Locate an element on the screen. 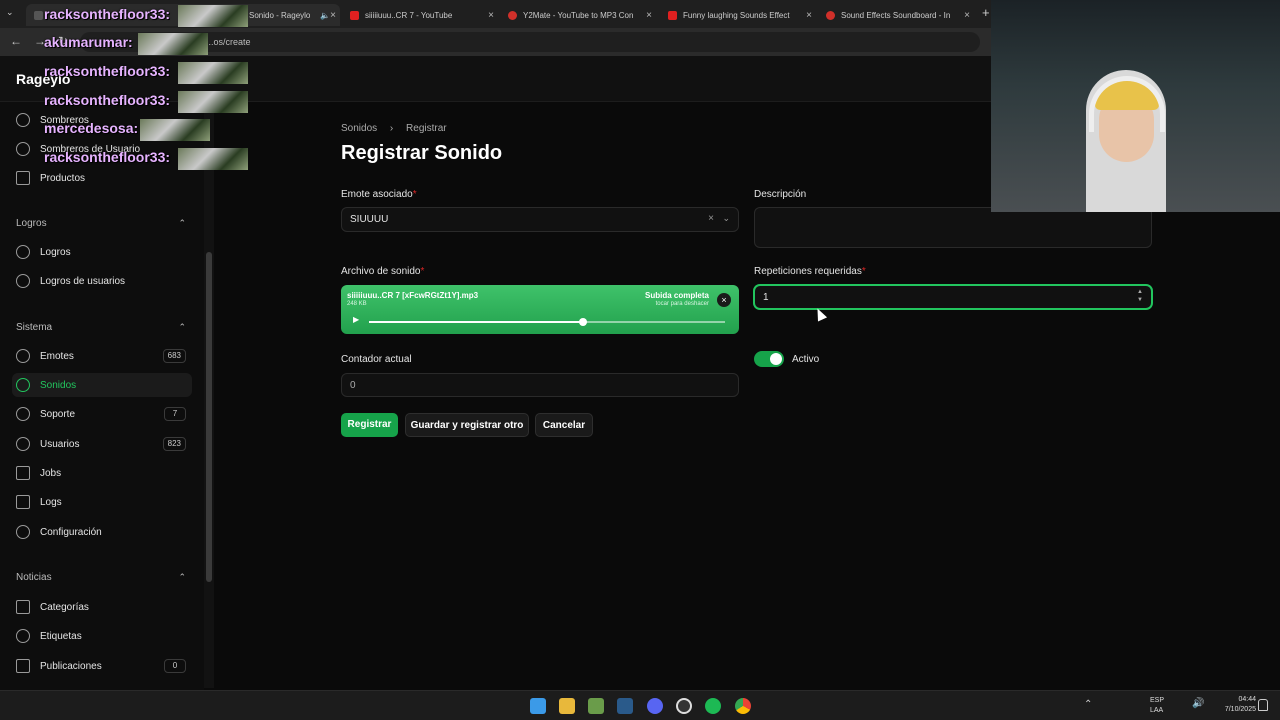  tab-label: Sound Effects Soundboard - In is located at coordinates (896, 15).